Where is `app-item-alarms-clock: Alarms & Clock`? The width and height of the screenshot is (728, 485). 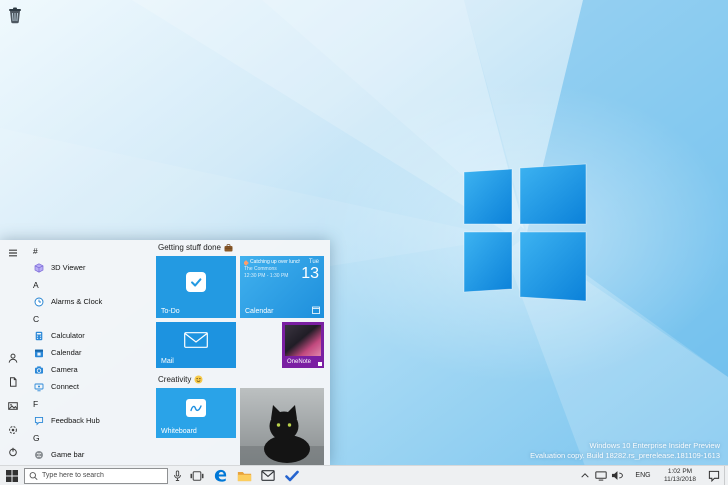 app-item-alarms-clock: Alarms & Clock is located at coordinates (91, 301).